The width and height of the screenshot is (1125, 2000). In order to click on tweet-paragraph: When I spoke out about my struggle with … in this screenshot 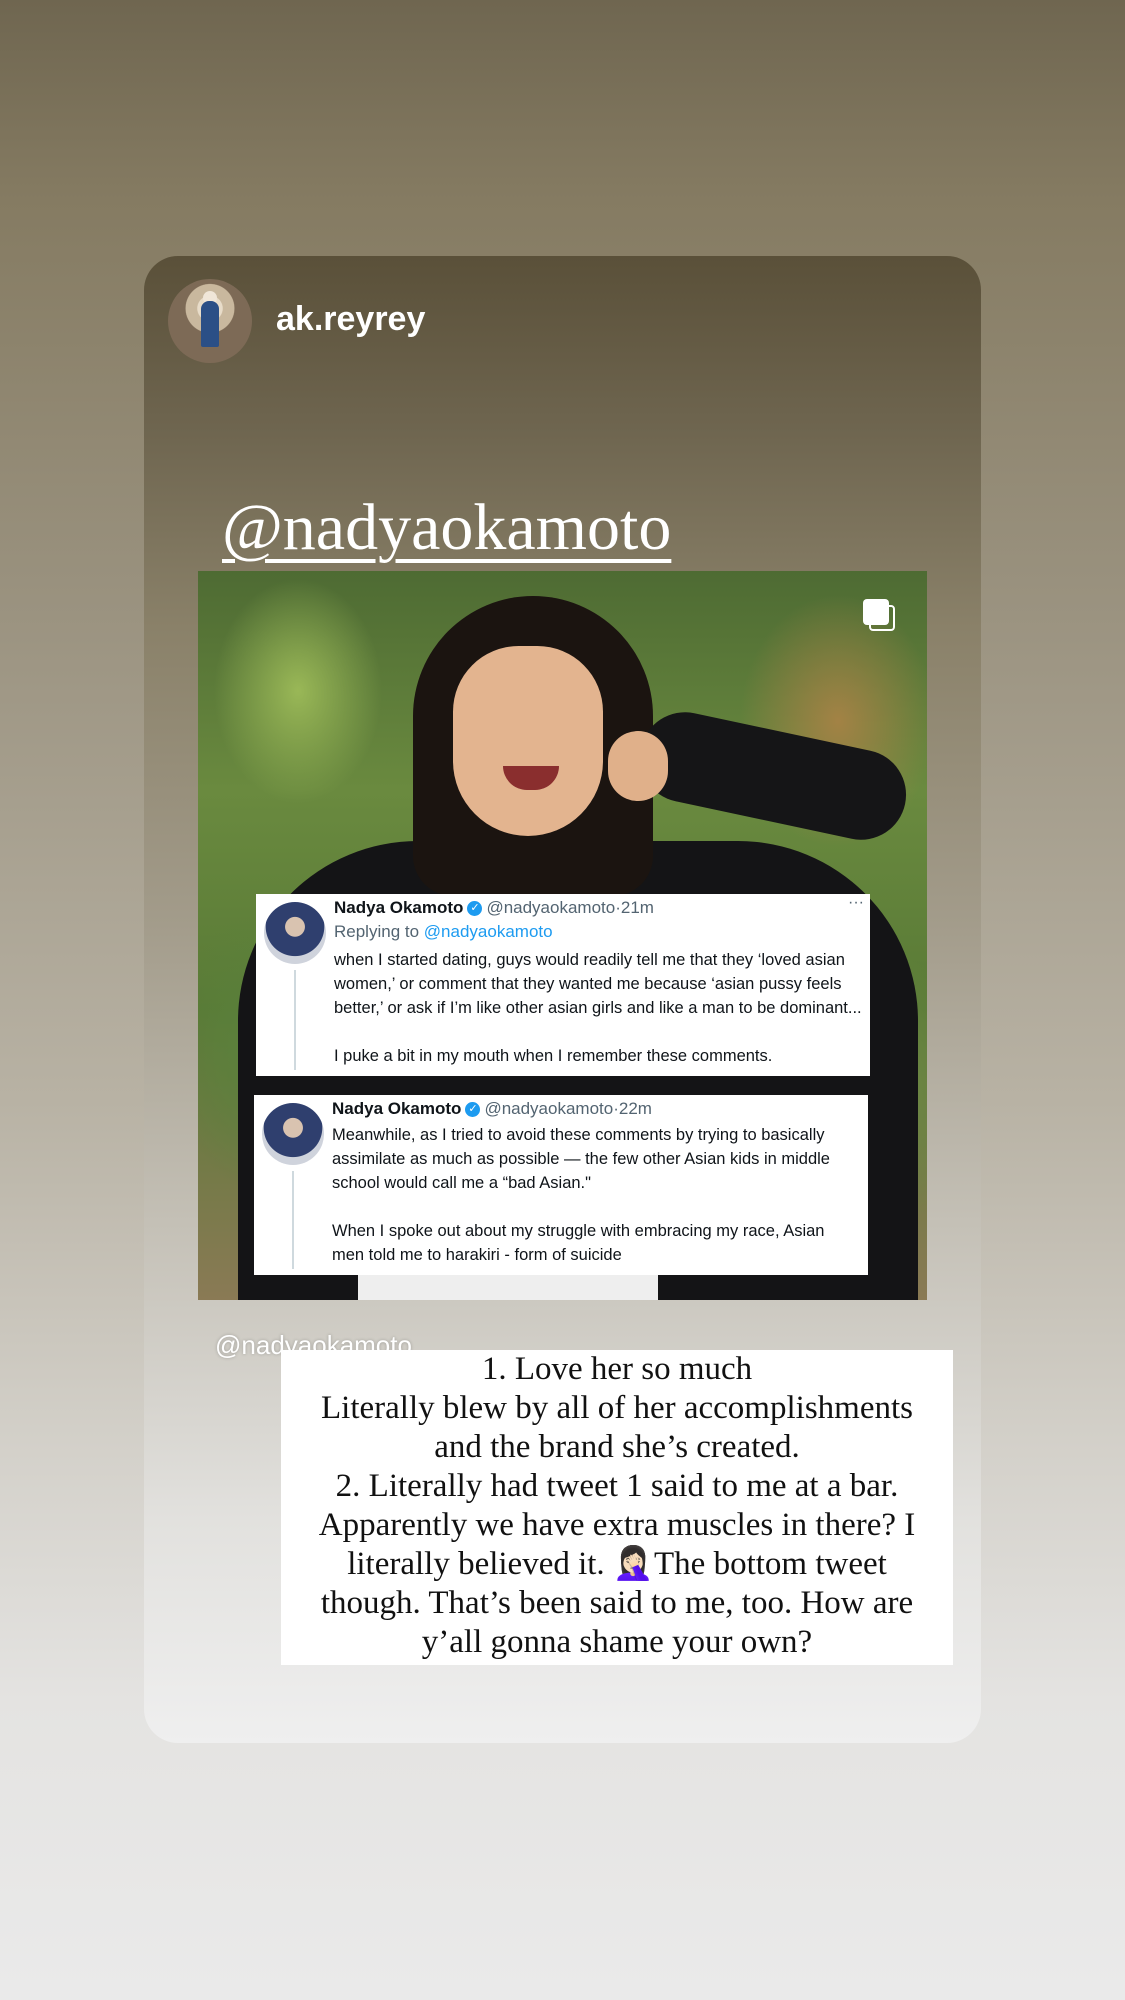, I will do `click(578, 1243)`.